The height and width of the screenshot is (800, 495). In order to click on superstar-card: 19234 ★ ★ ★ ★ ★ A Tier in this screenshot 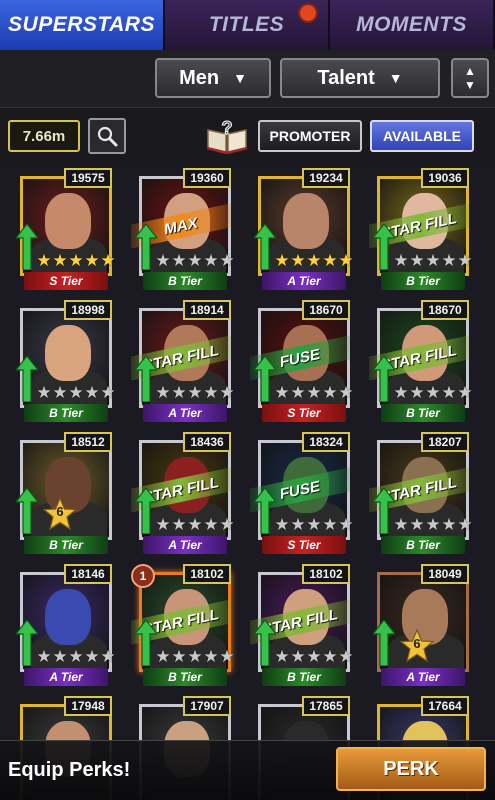, I will do `click(302, 229)`.